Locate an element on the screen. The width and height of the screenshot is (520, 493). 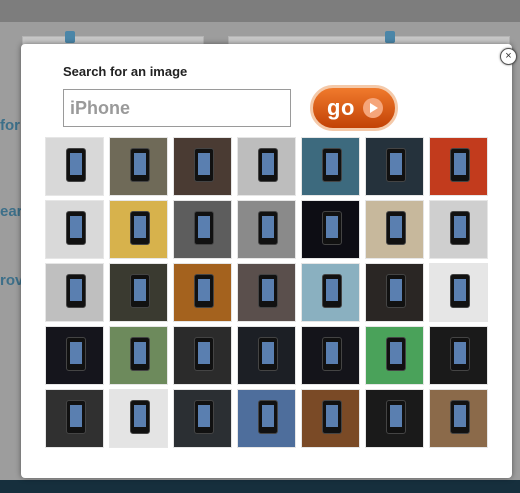
go-button: go is located at coordinates (354, 108).